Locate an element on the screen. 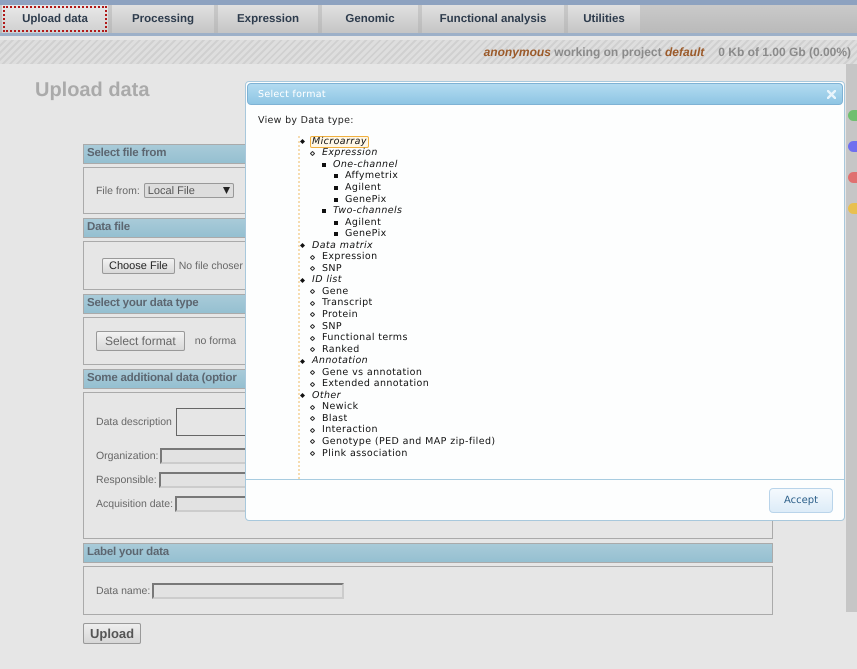 This screenshot has width=857, height=669. accept-button: Accept is located at coordinates (801, 500).